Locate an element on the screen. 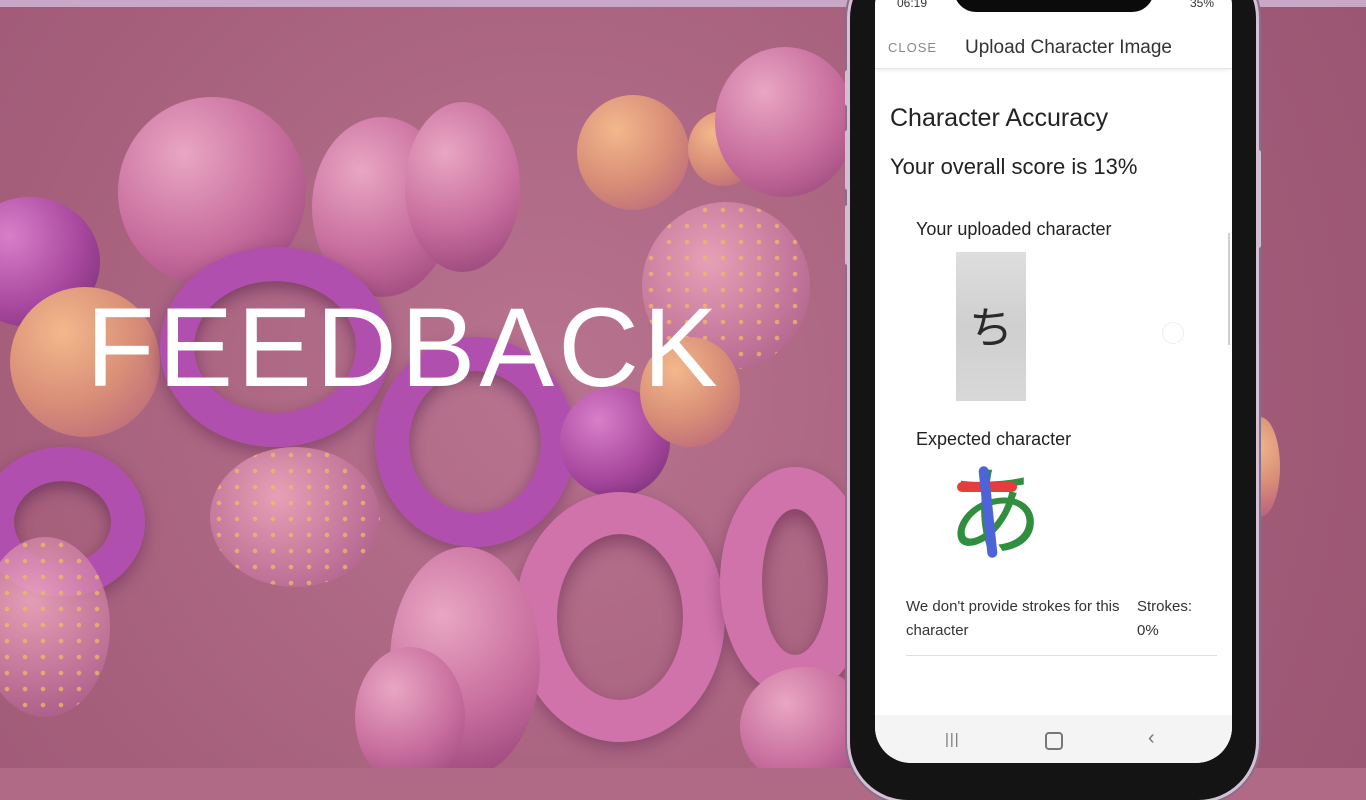  close-button: CLOSE is located at coordinates (912, 47).